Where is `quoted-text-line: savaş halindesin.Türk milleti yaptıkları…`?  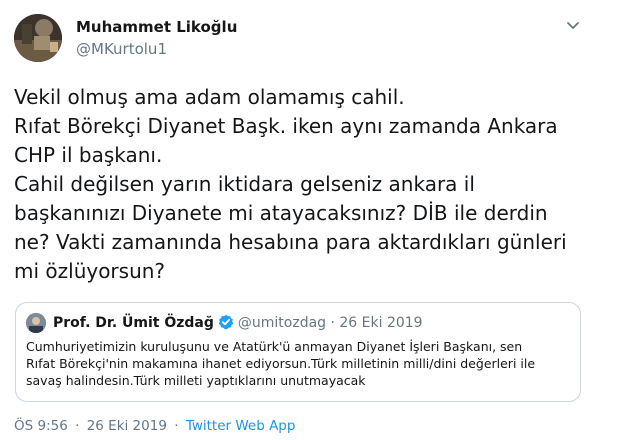 quoted-text-line: savaş halindesin.Türk milleti yaptıkları… is located at coordinates (196, 380).